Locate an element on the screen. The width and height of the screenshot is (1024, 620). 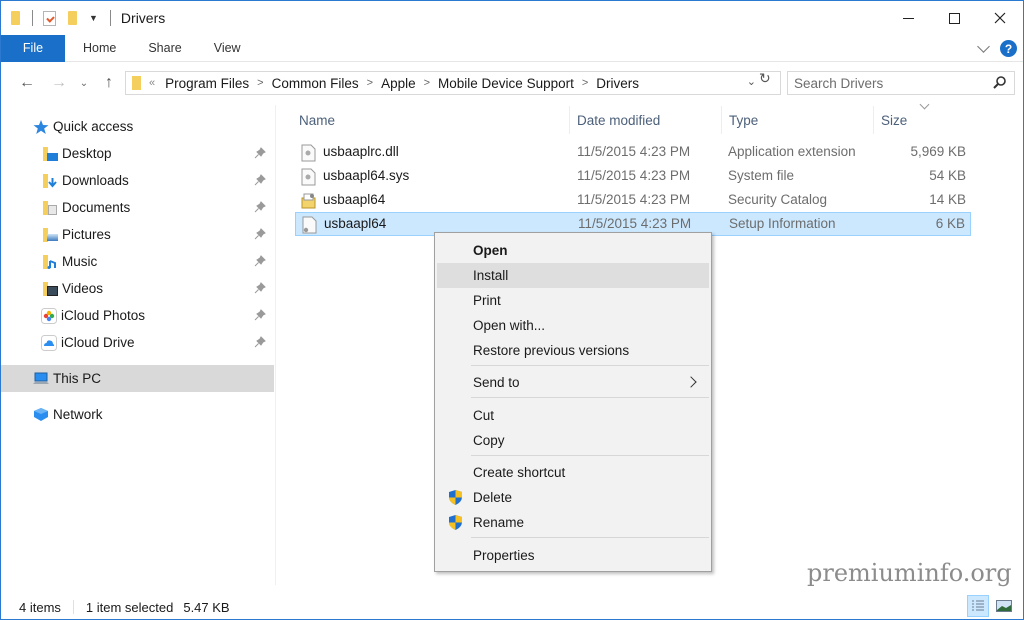
menu-item-properties: Properties is located at coordinates (573, 555).